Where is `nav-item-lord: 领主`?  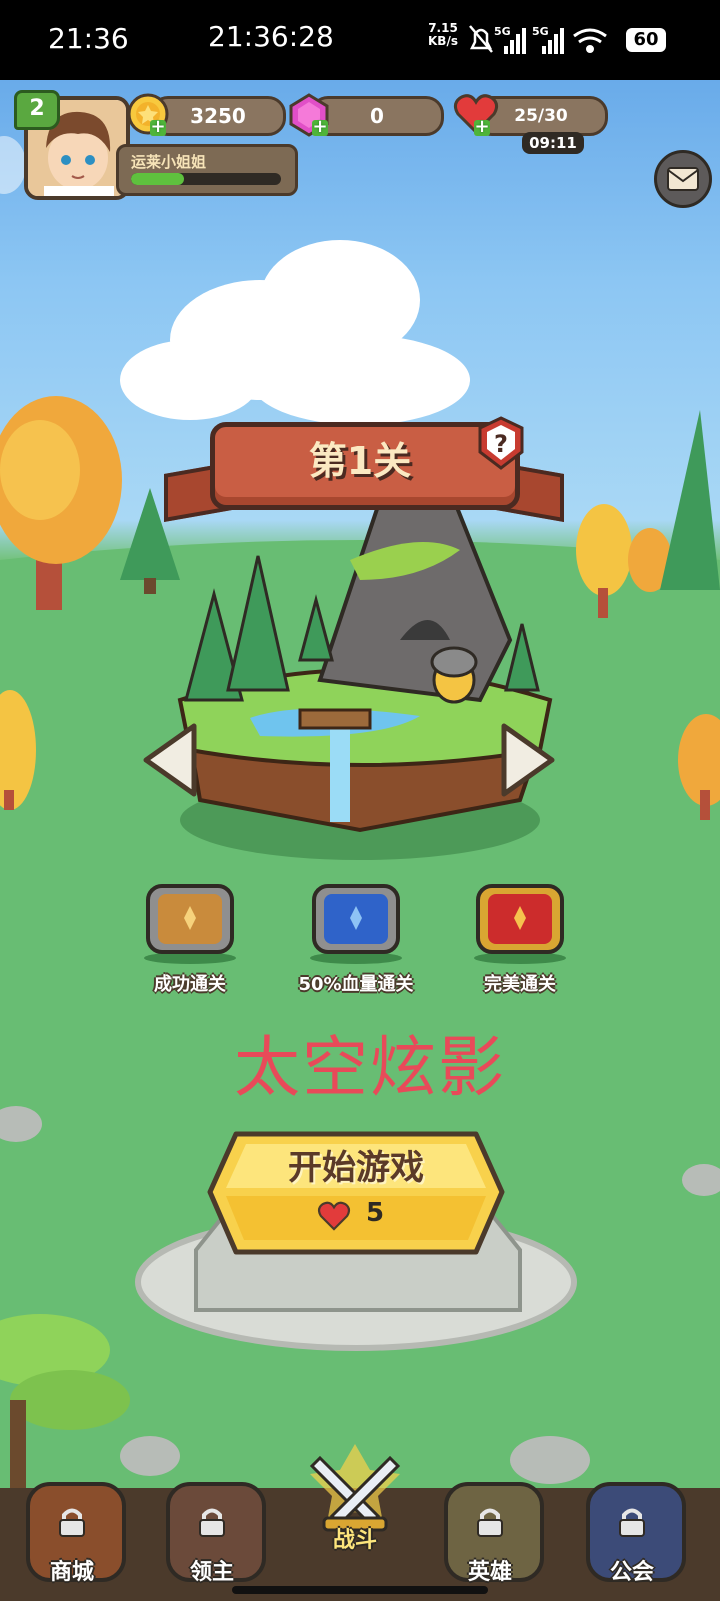
nav-item-lord: 领主 is located at coordinates (214, 1530).